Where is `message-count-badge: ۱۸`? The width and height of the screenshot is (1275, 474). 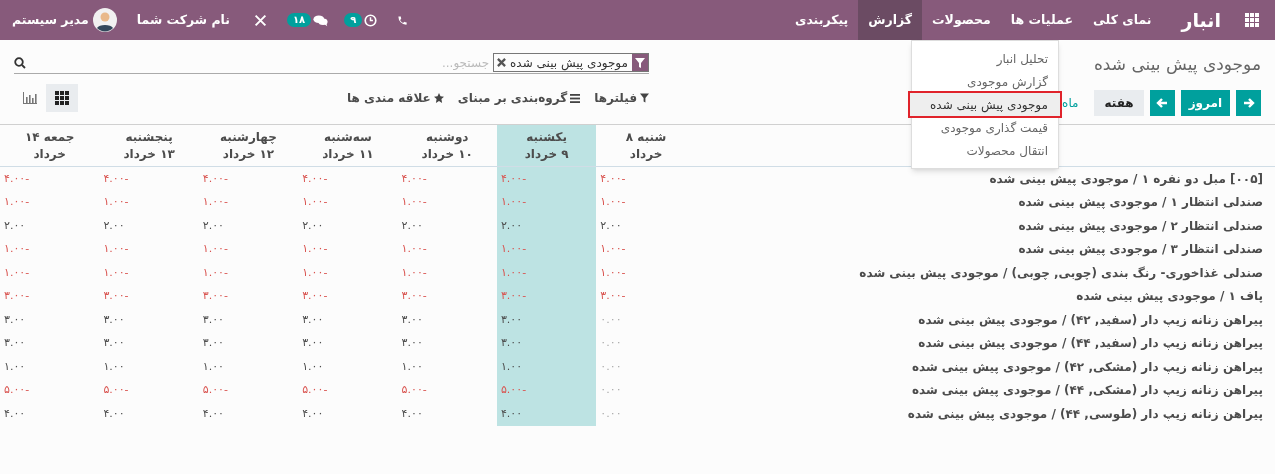 message-count-badge: ۱۸ is located at coordinates (299, 20).